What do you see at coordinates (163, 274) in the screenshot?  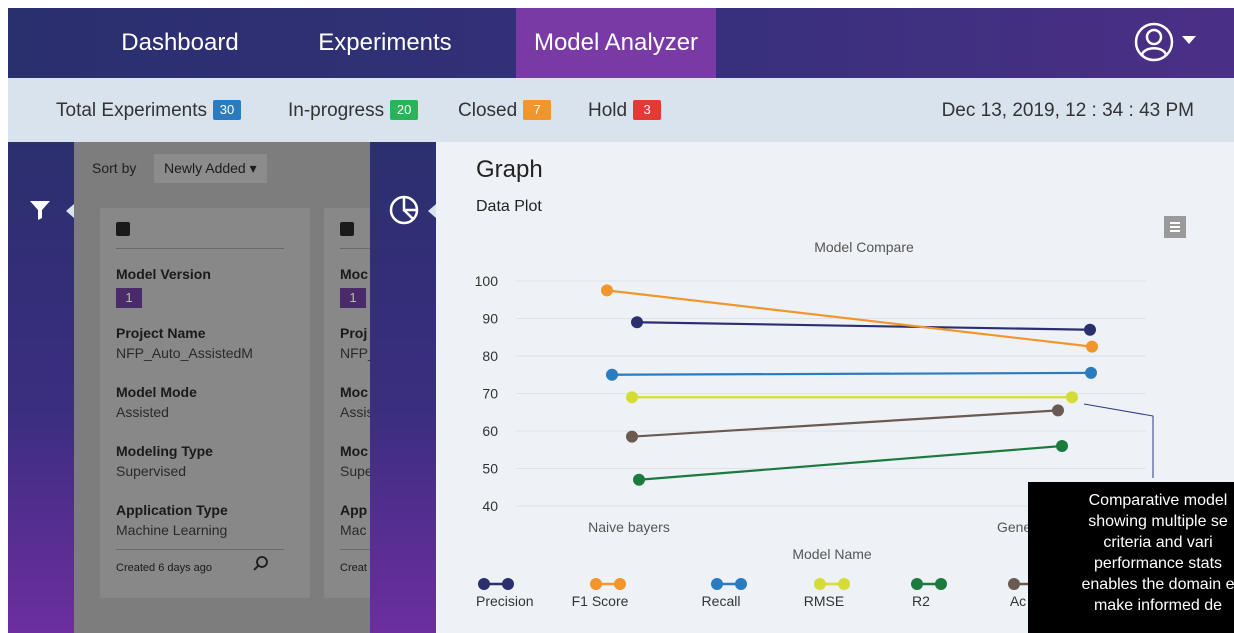 I see `model-version-label: Model Version` at bounding box center [163, 274].